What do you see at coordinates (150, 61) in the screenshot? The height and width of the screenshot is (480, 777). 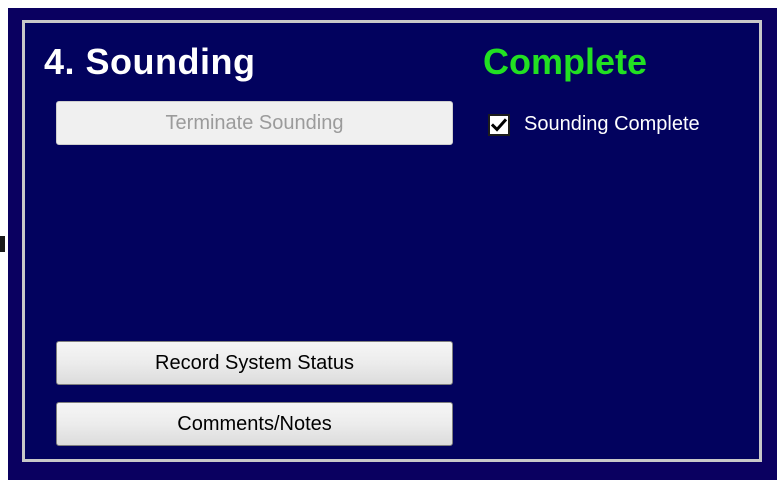 I see `section-title: 4. Sounding` at bounding box center [150, 61].